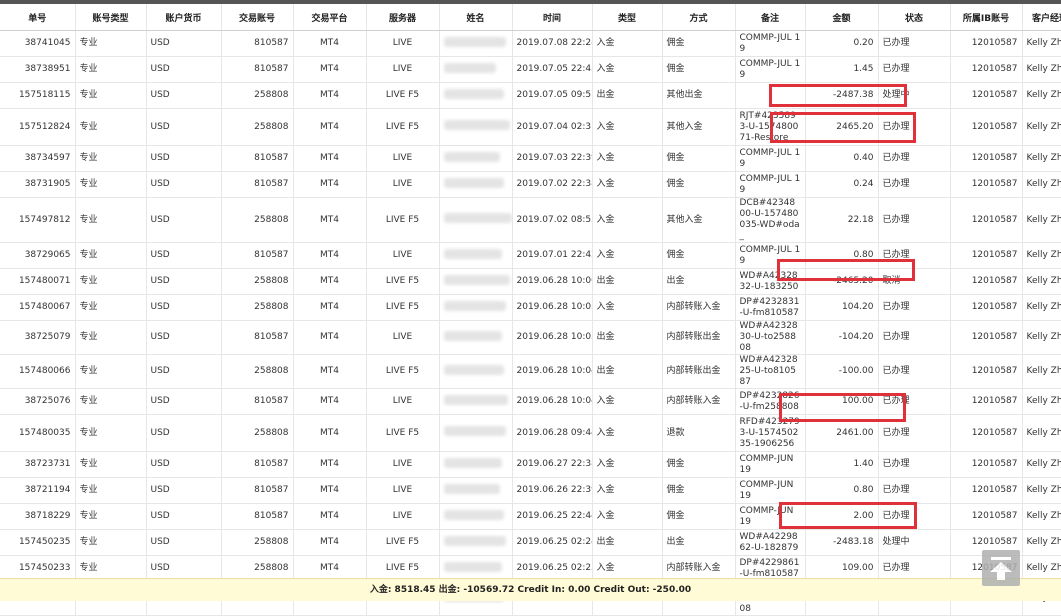 This screenshot has height=616, width=1061. Describe the element at coordinates (552, 307) in the screenshot. I see `time-cell: 2019.06.28 10:05` at that location.